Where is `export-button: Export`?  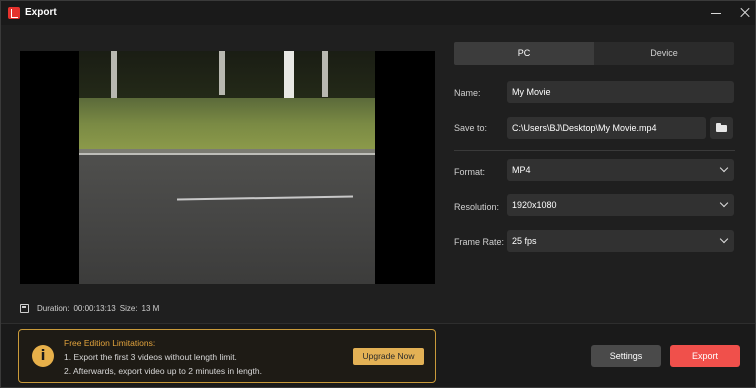
export-button: Export is located at coordinates (705, 356).